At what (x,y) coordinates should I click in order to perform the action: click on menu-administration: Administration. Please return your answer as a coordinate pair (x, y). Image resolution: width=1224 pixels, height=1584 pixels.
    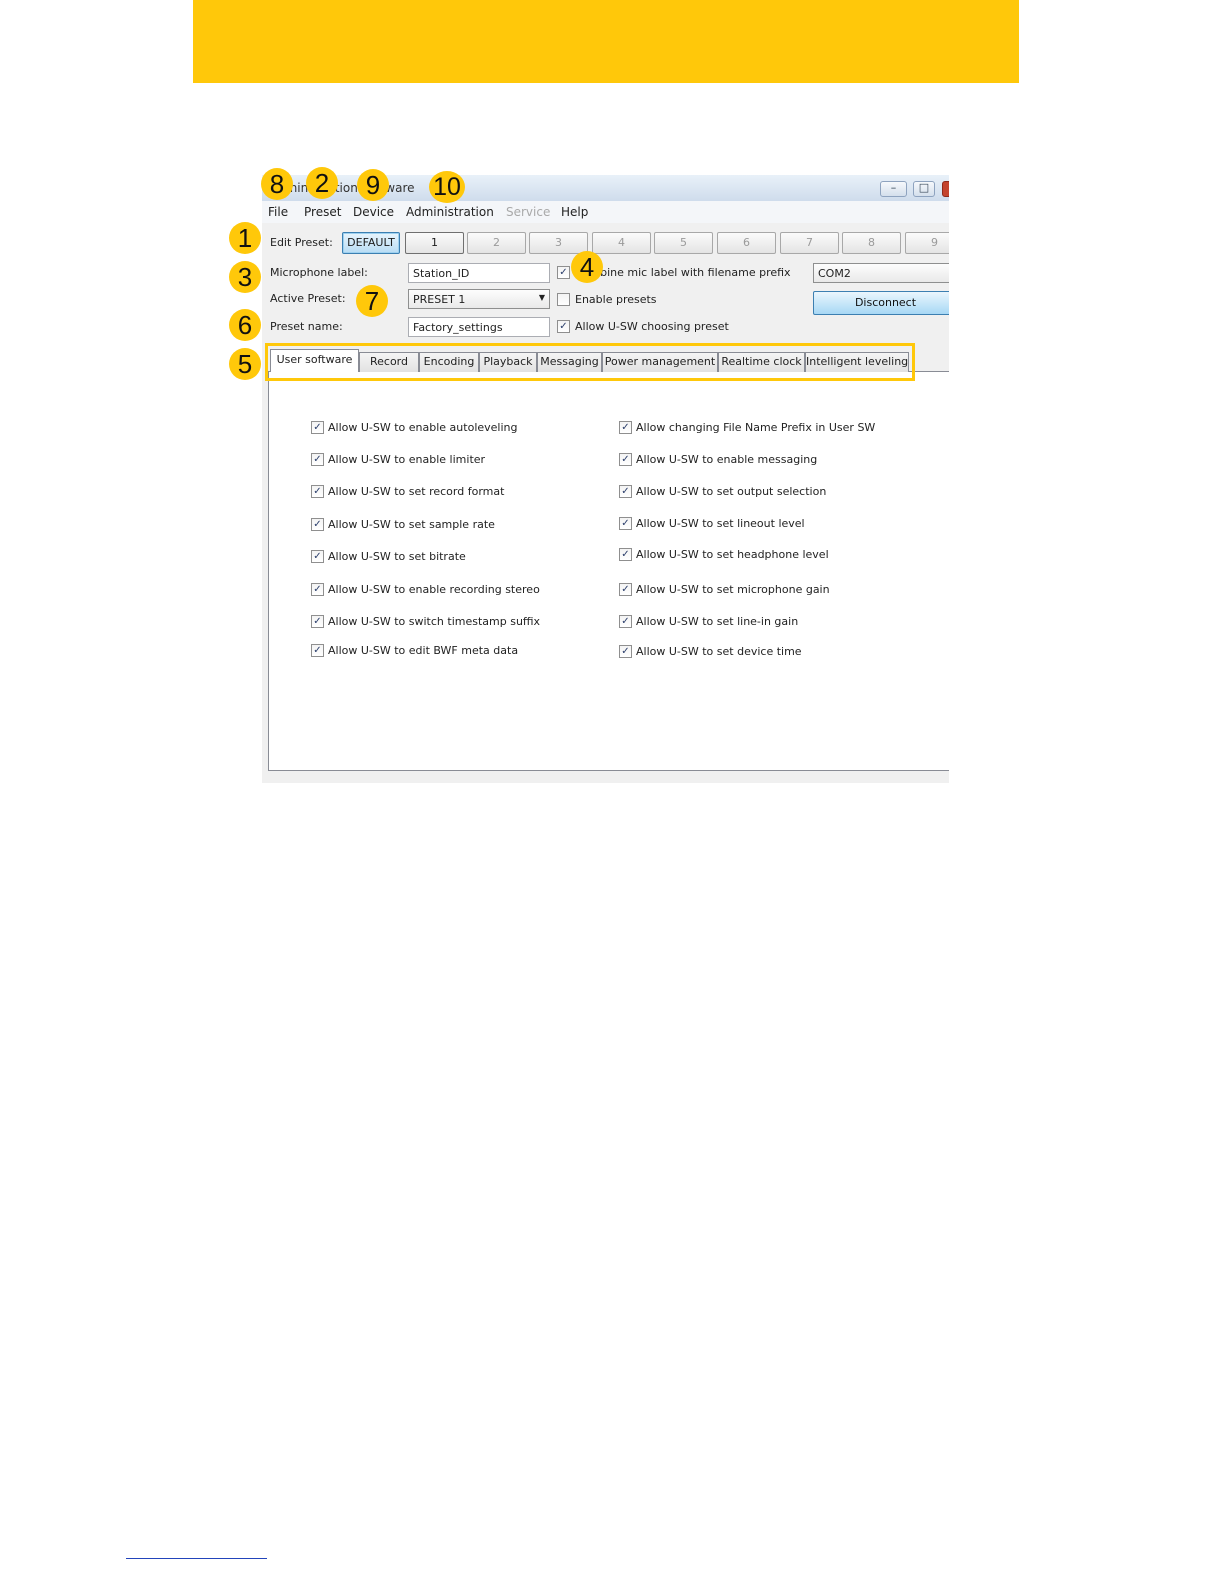
    Looking at the image, I should click on (450, 212).